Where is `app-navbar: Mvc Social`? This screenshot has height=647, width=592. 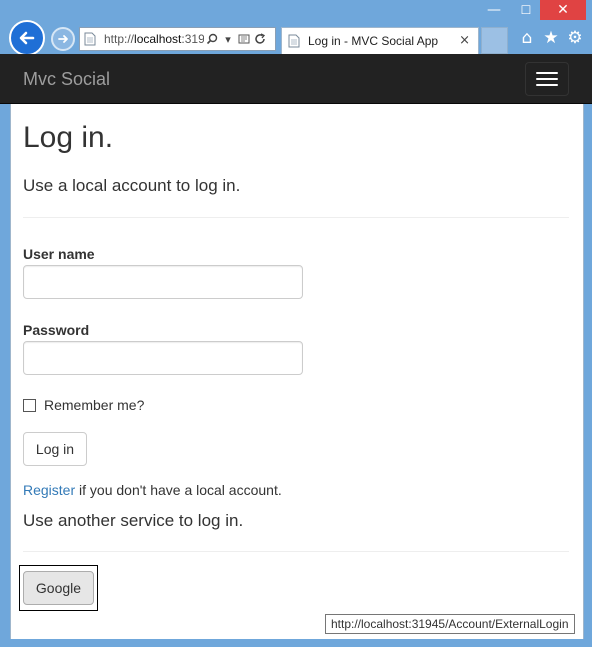 app-navbar: Mvc Social is located at coordinates (296, 79).